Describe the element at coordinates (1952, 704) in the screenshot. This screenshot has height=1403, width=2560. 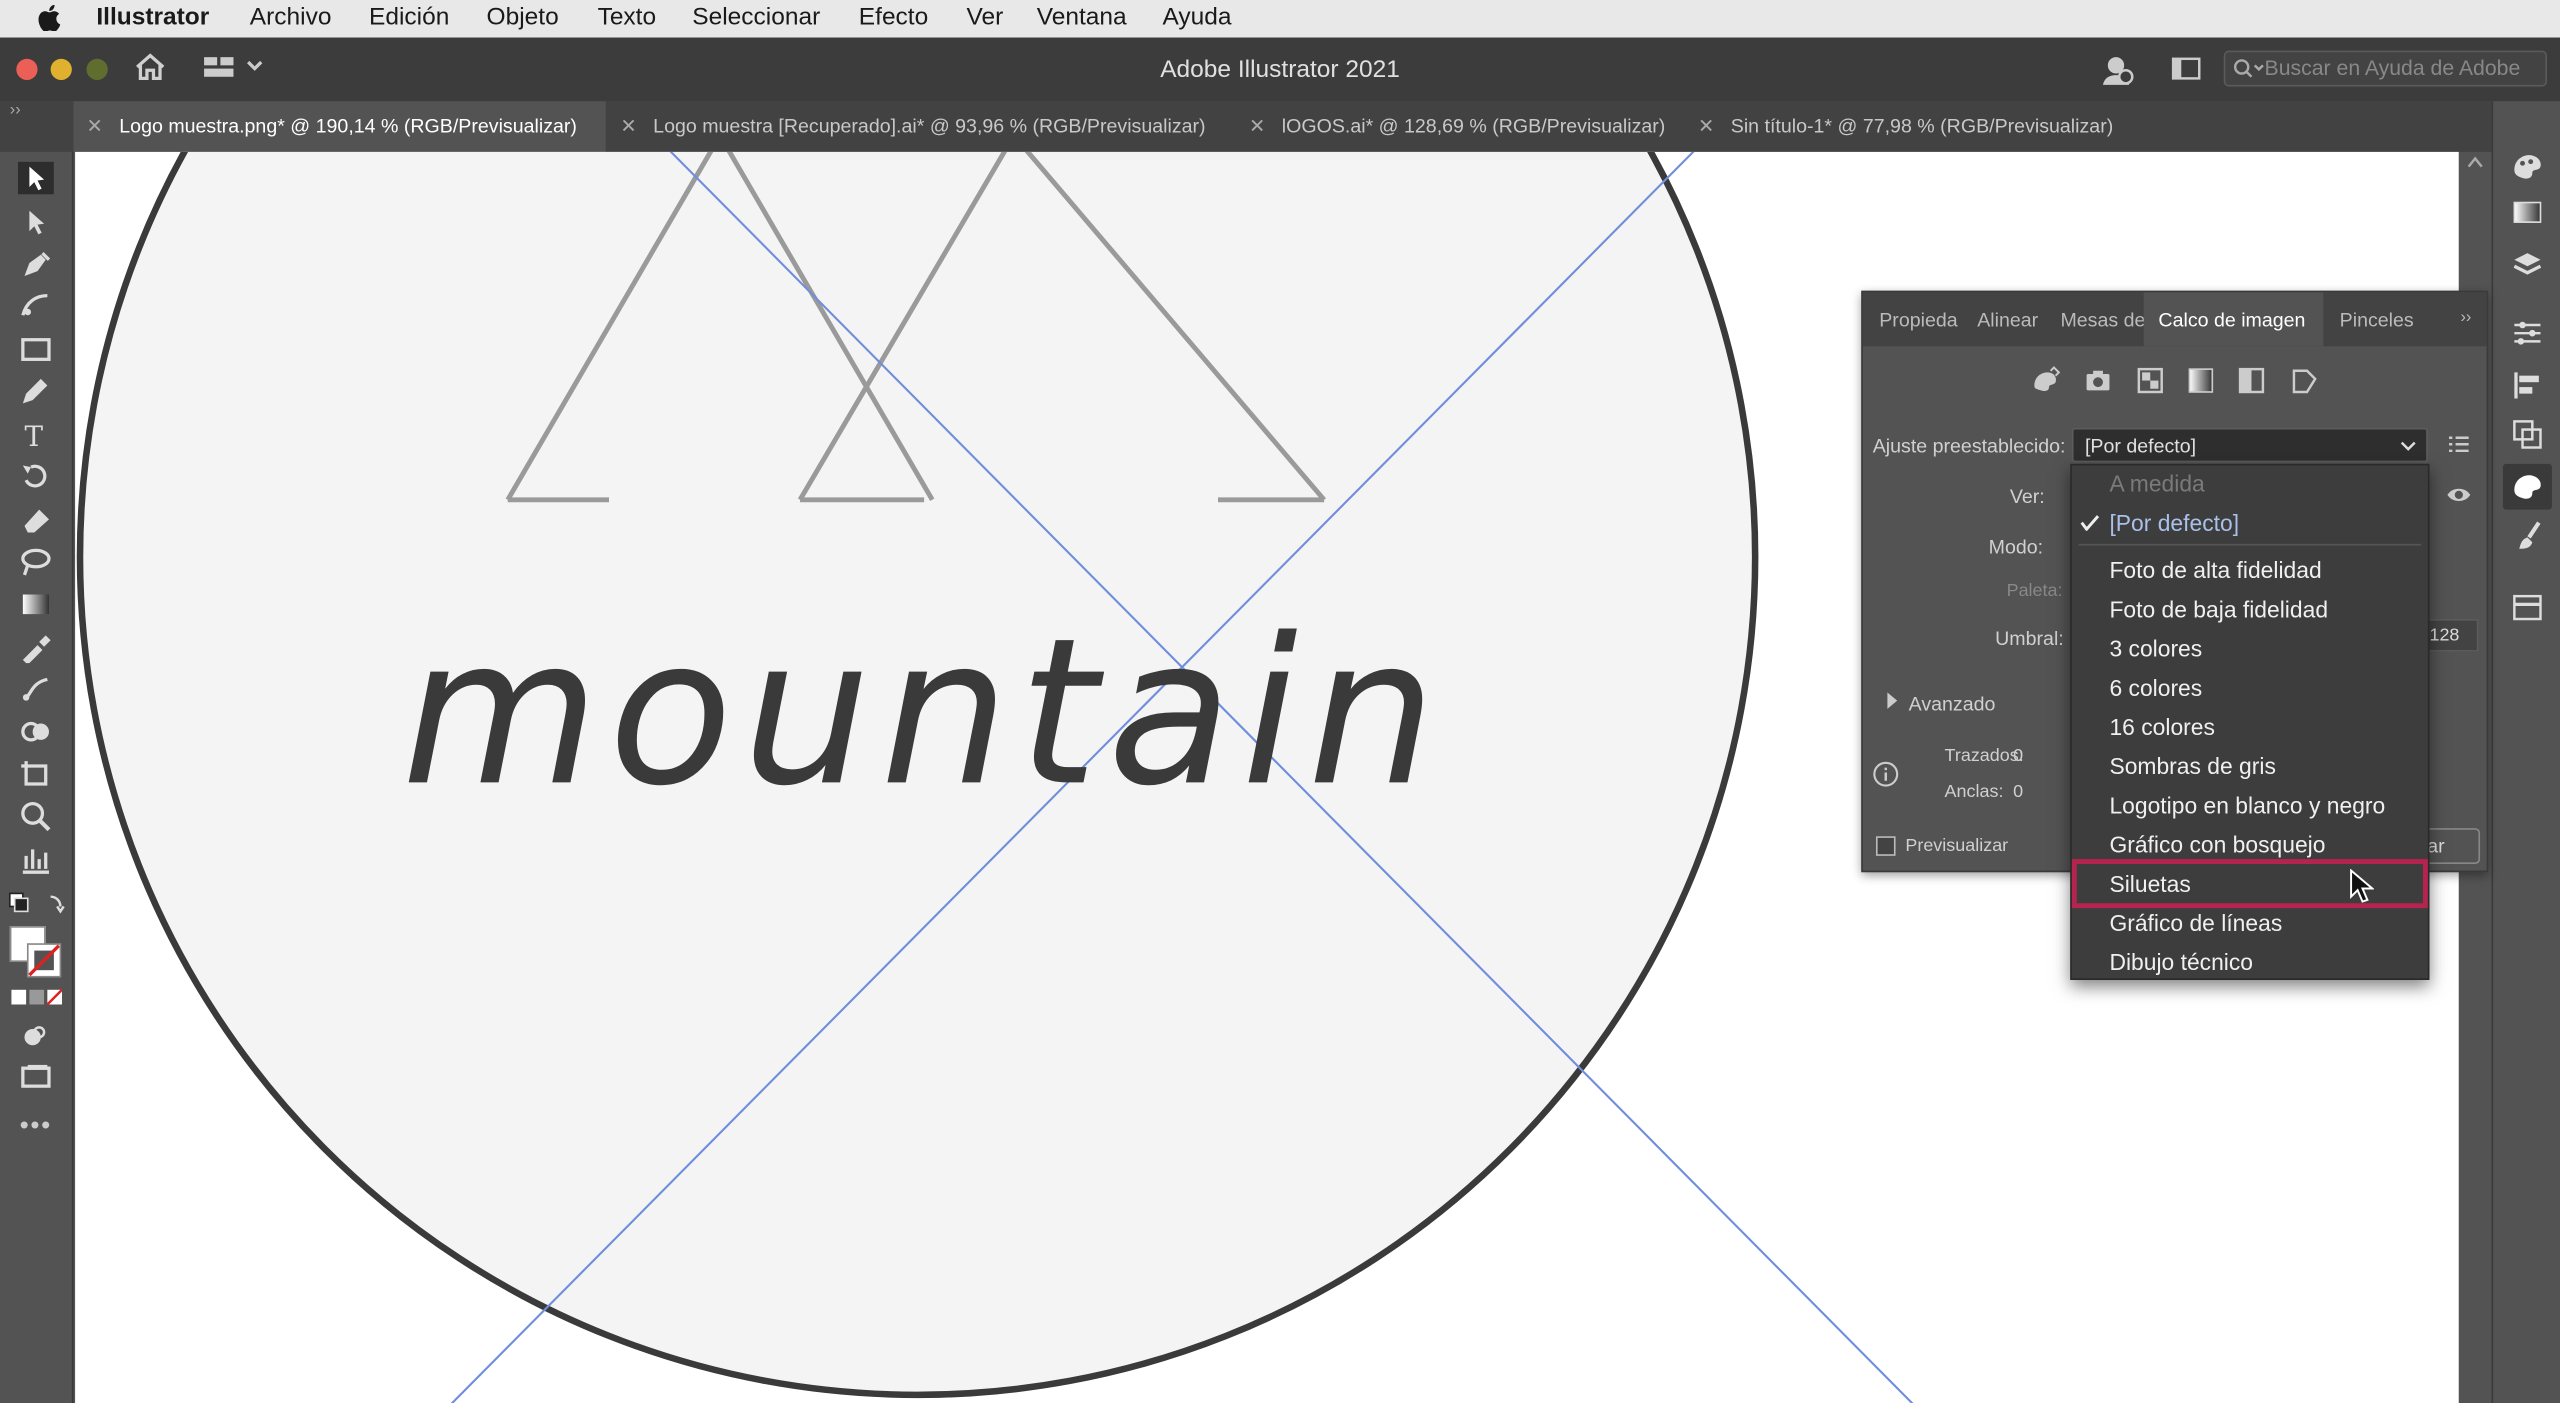
I see `advanced-label: Avanzado` at that location.